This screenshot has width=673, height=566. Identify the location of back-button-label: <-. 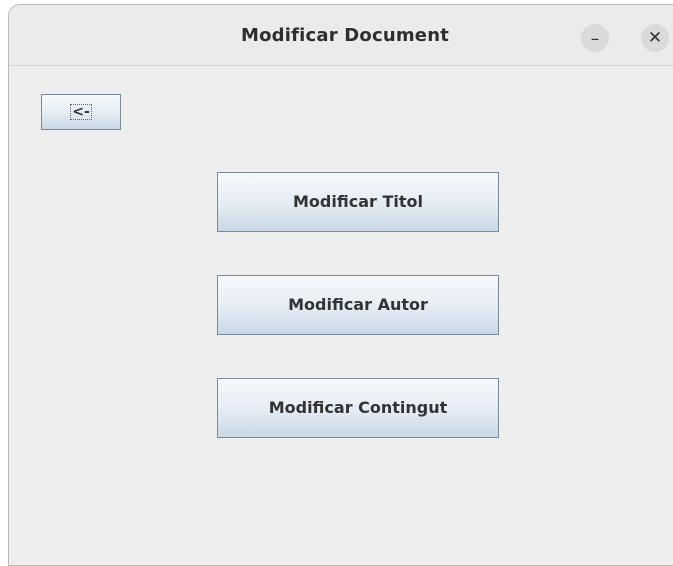
(81, 112).